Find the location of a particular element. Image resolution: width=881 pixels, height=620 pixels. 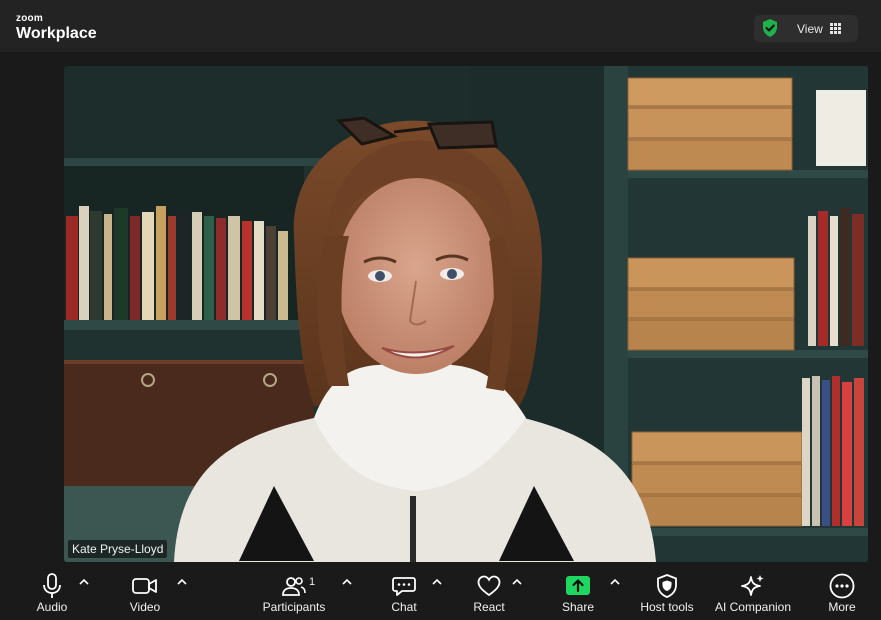

participants-count: 1 is located at coordinates (312, 582).